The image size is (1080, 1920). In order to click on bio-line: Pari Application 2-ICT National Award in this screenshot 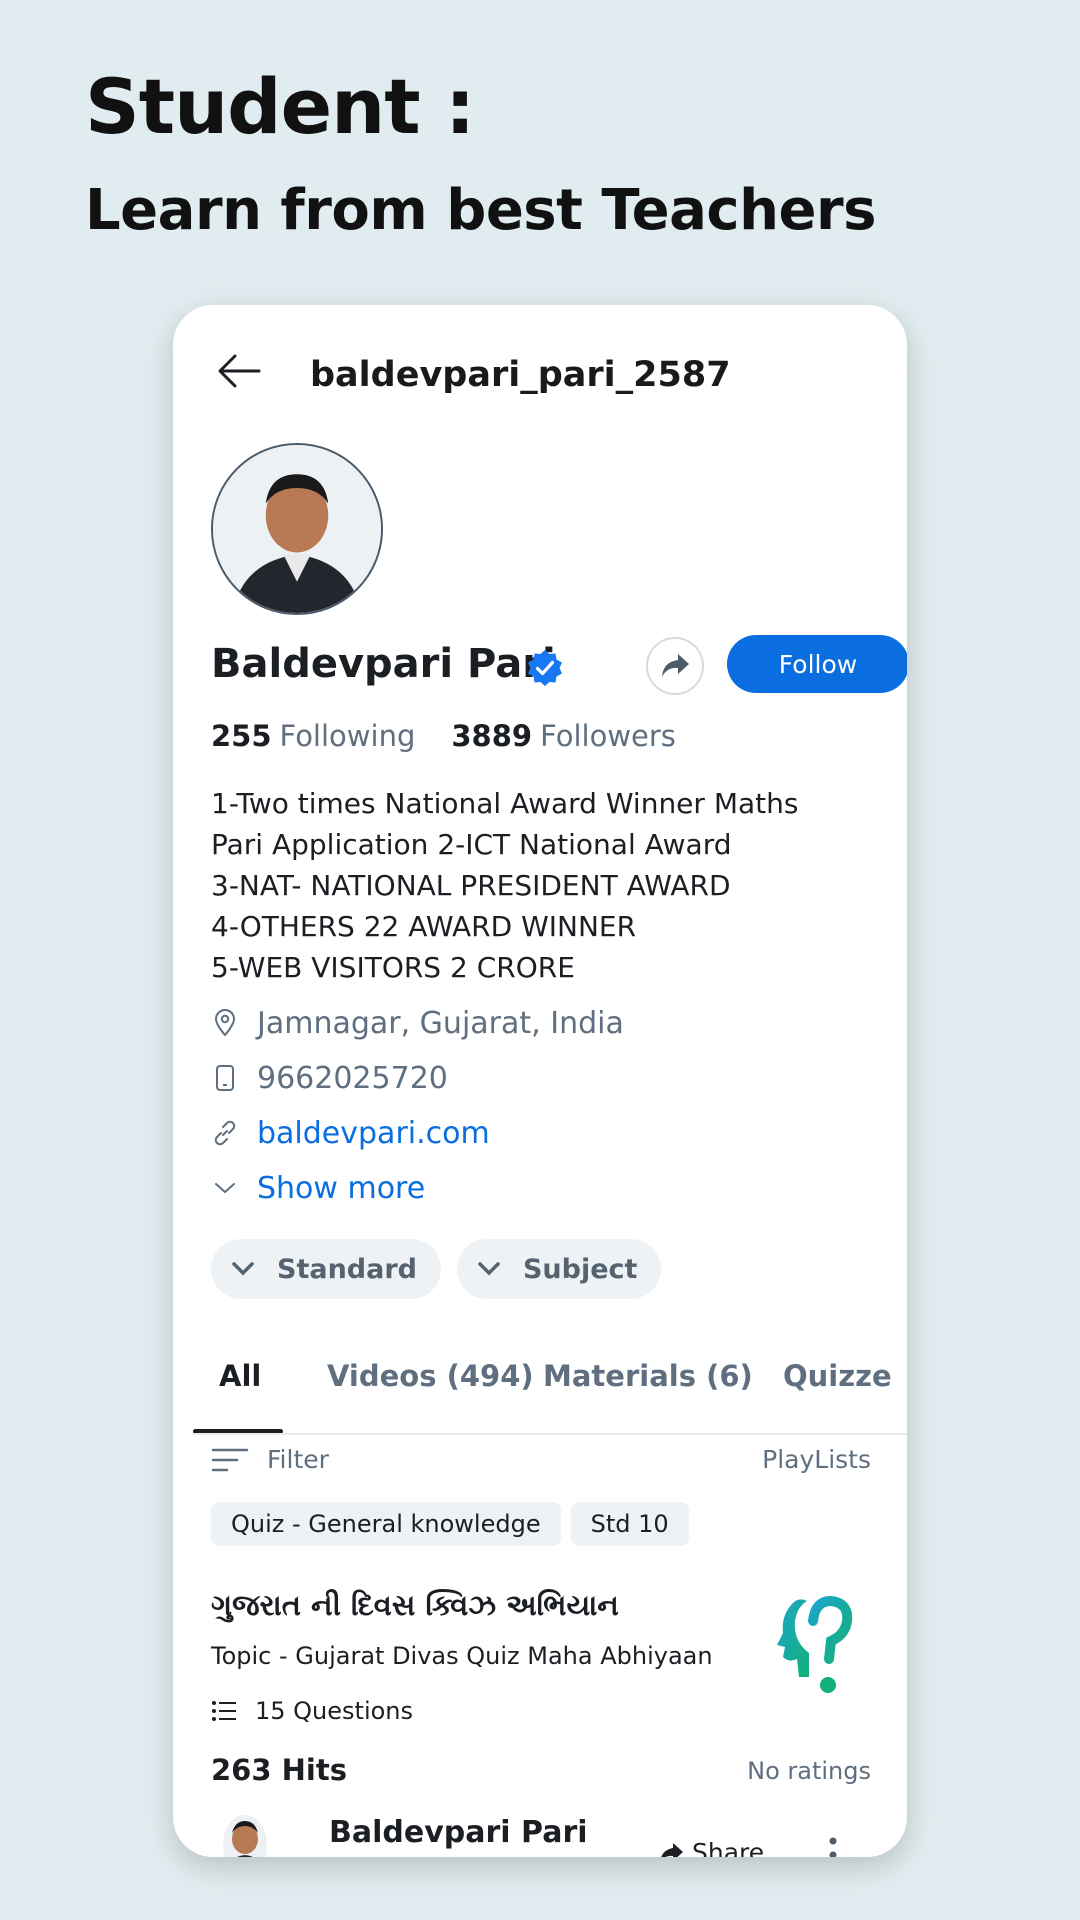, I will do `click(471, 844)`.